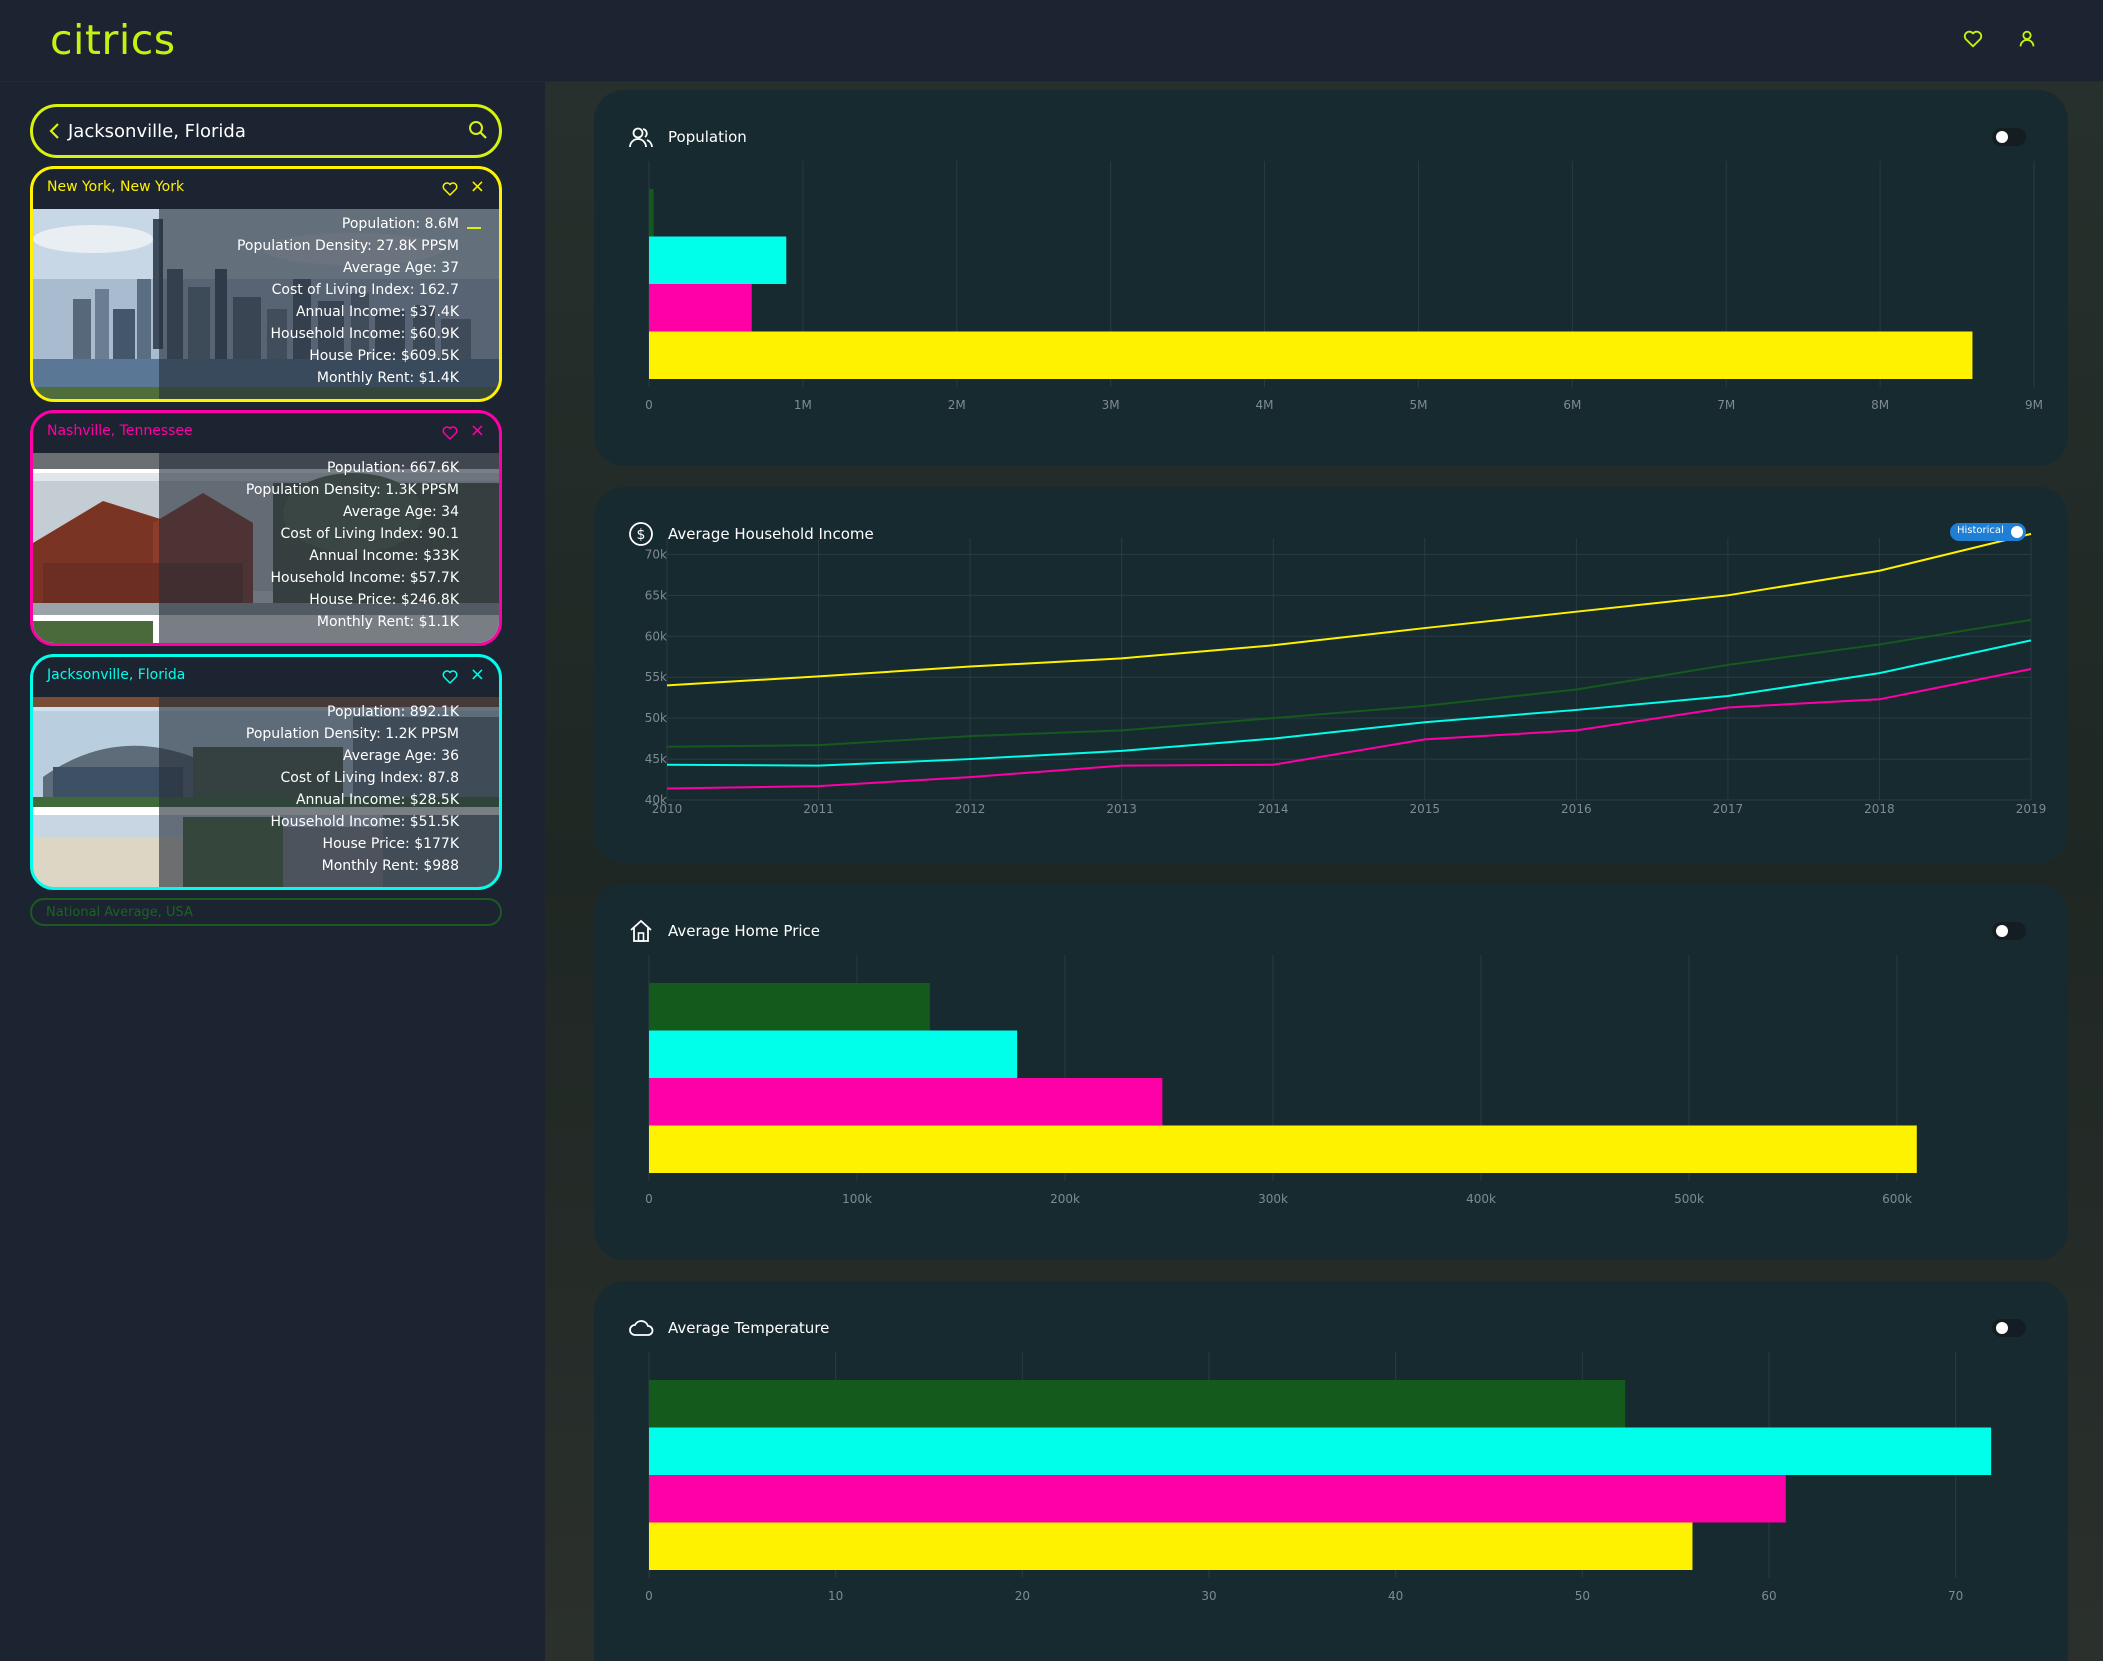 Image resolution: width=2103 pixels, height=1661 pixels. I want to click on x-tick-label: 2M, so click(957, 405).